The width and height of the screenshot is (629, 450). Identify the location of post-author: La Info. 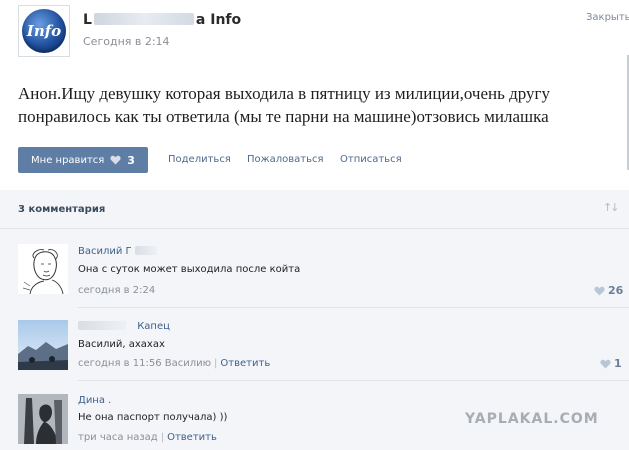
(162, 20).